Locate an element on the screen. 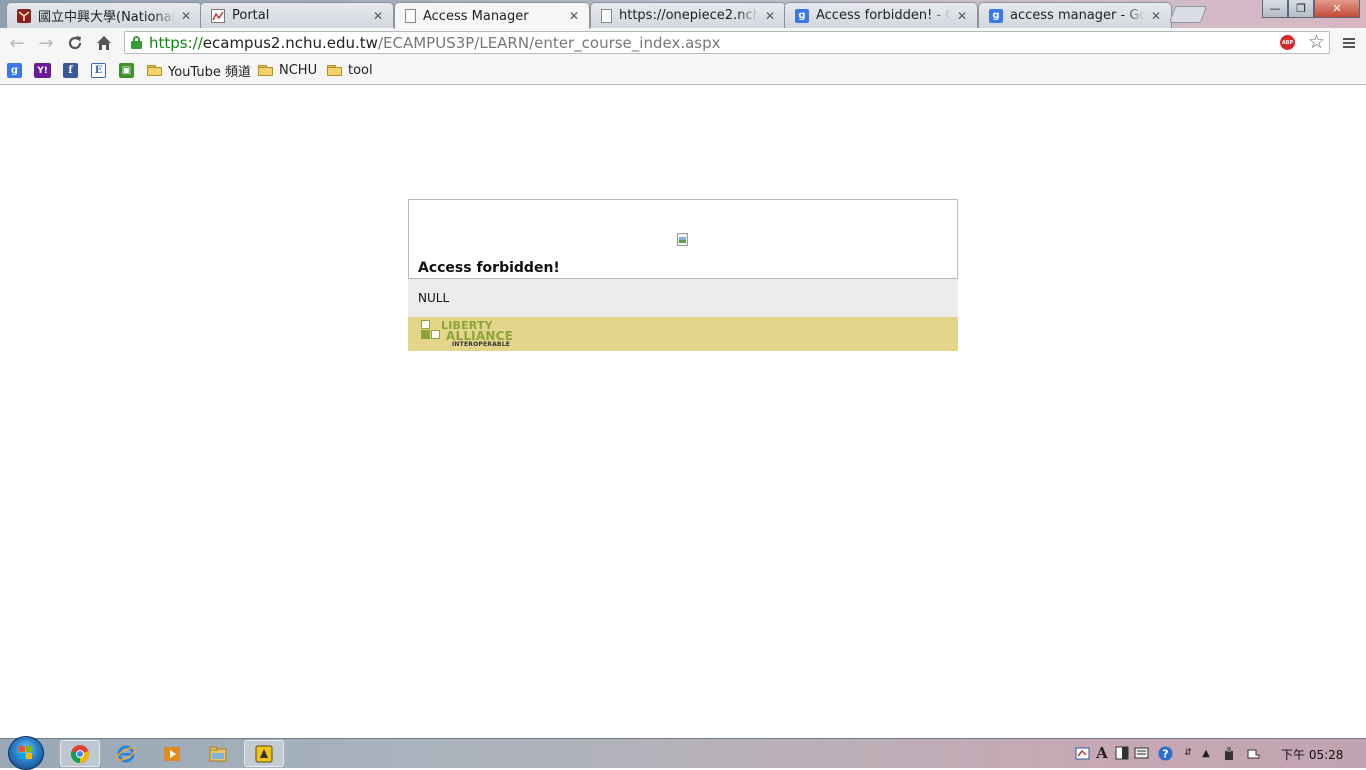  help-icon: ? is located at coordinates (1165, 753).